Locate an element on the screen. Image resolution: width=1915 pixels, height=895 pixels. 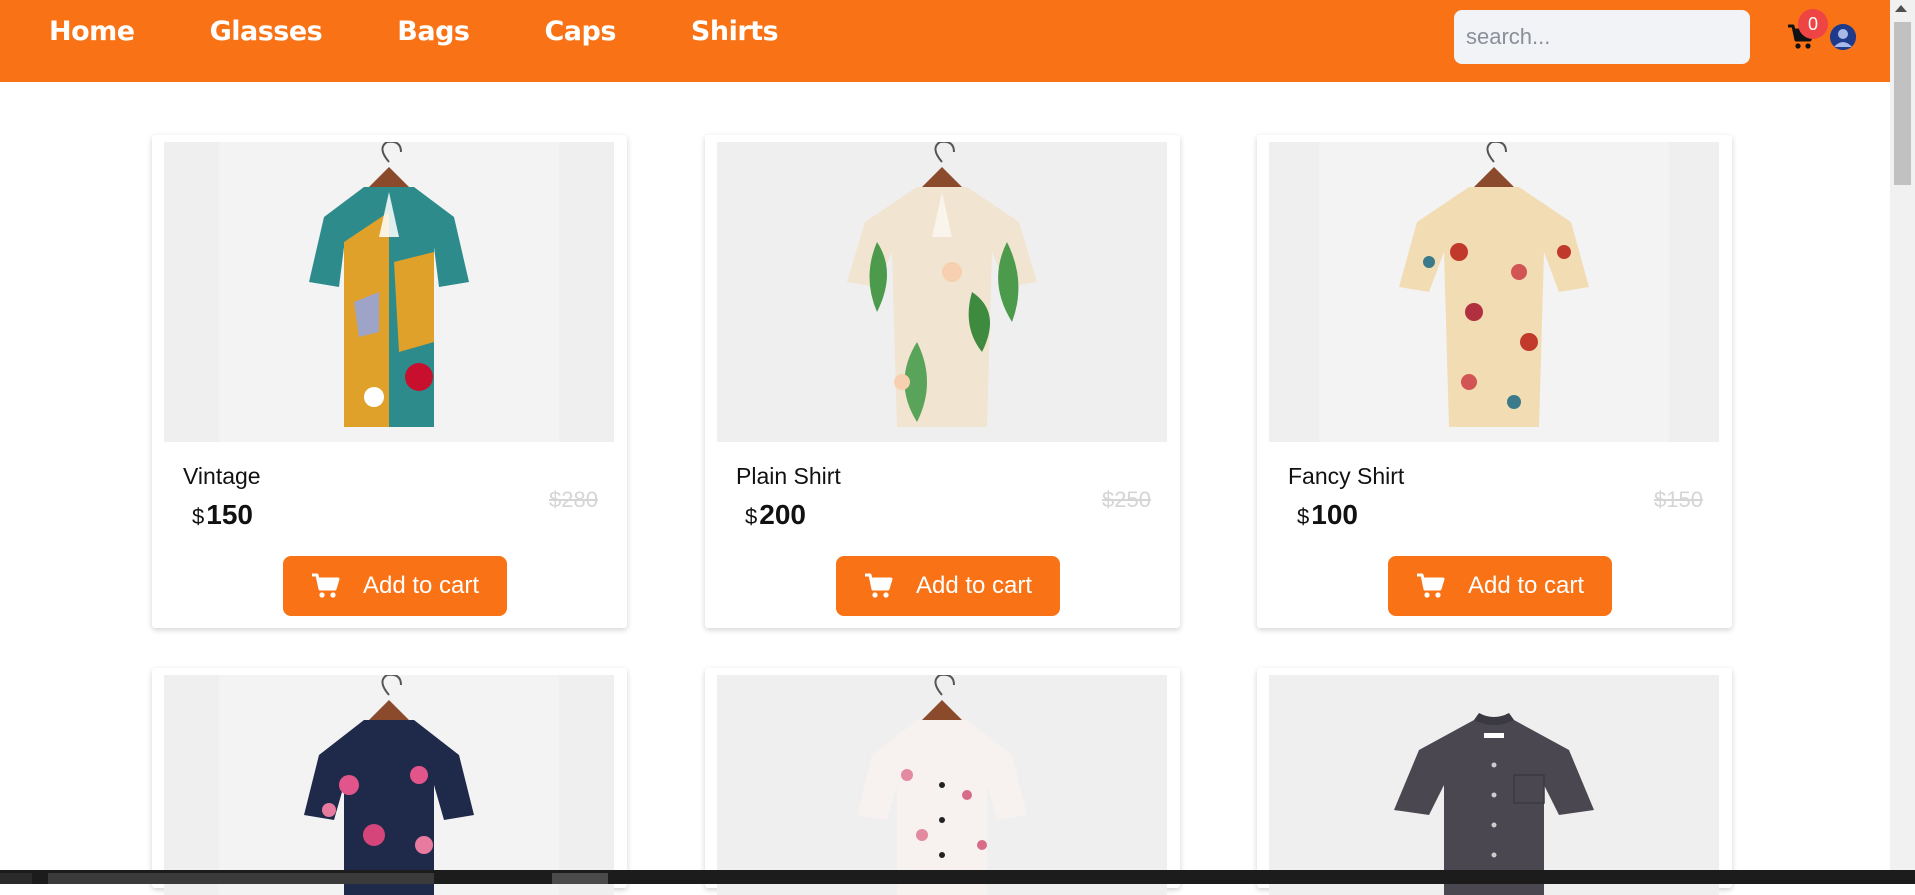
original-price: $280 is located at coordinates (573, 499).